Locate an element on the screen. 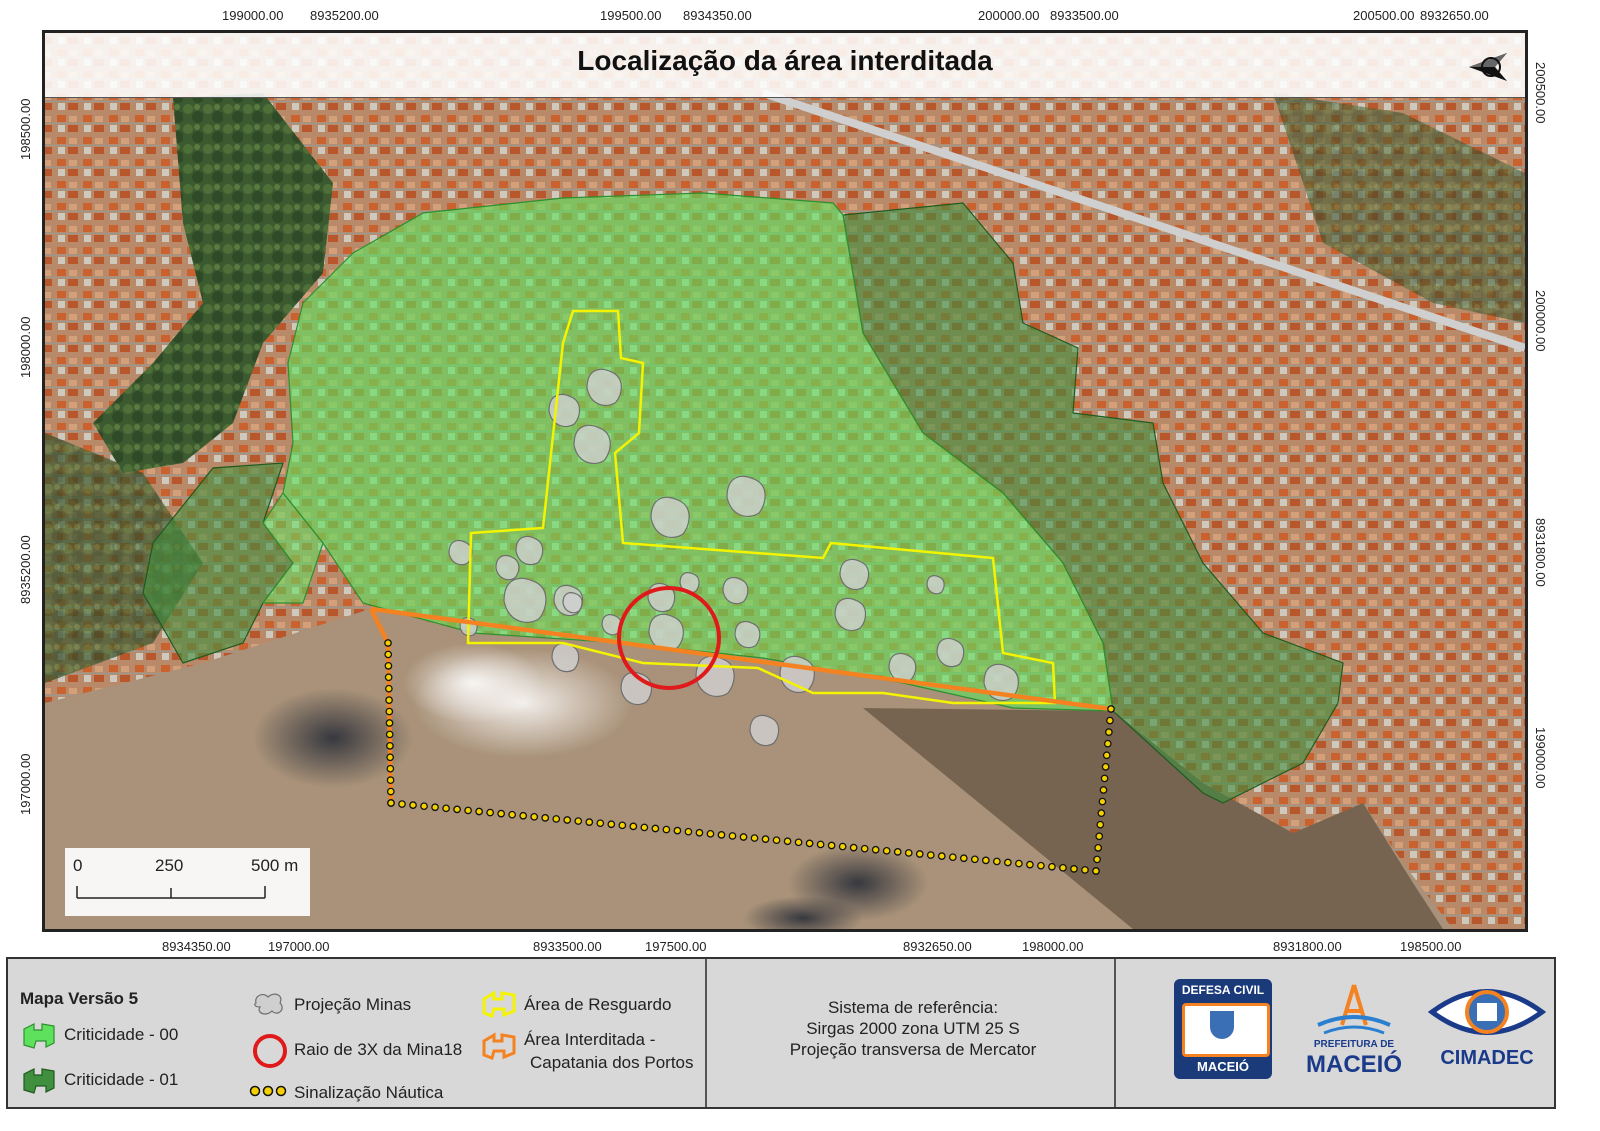 The image size is (1600, 1131). area-resguardo-label: Área de Resguardo is located at coordinates (598, 1004).